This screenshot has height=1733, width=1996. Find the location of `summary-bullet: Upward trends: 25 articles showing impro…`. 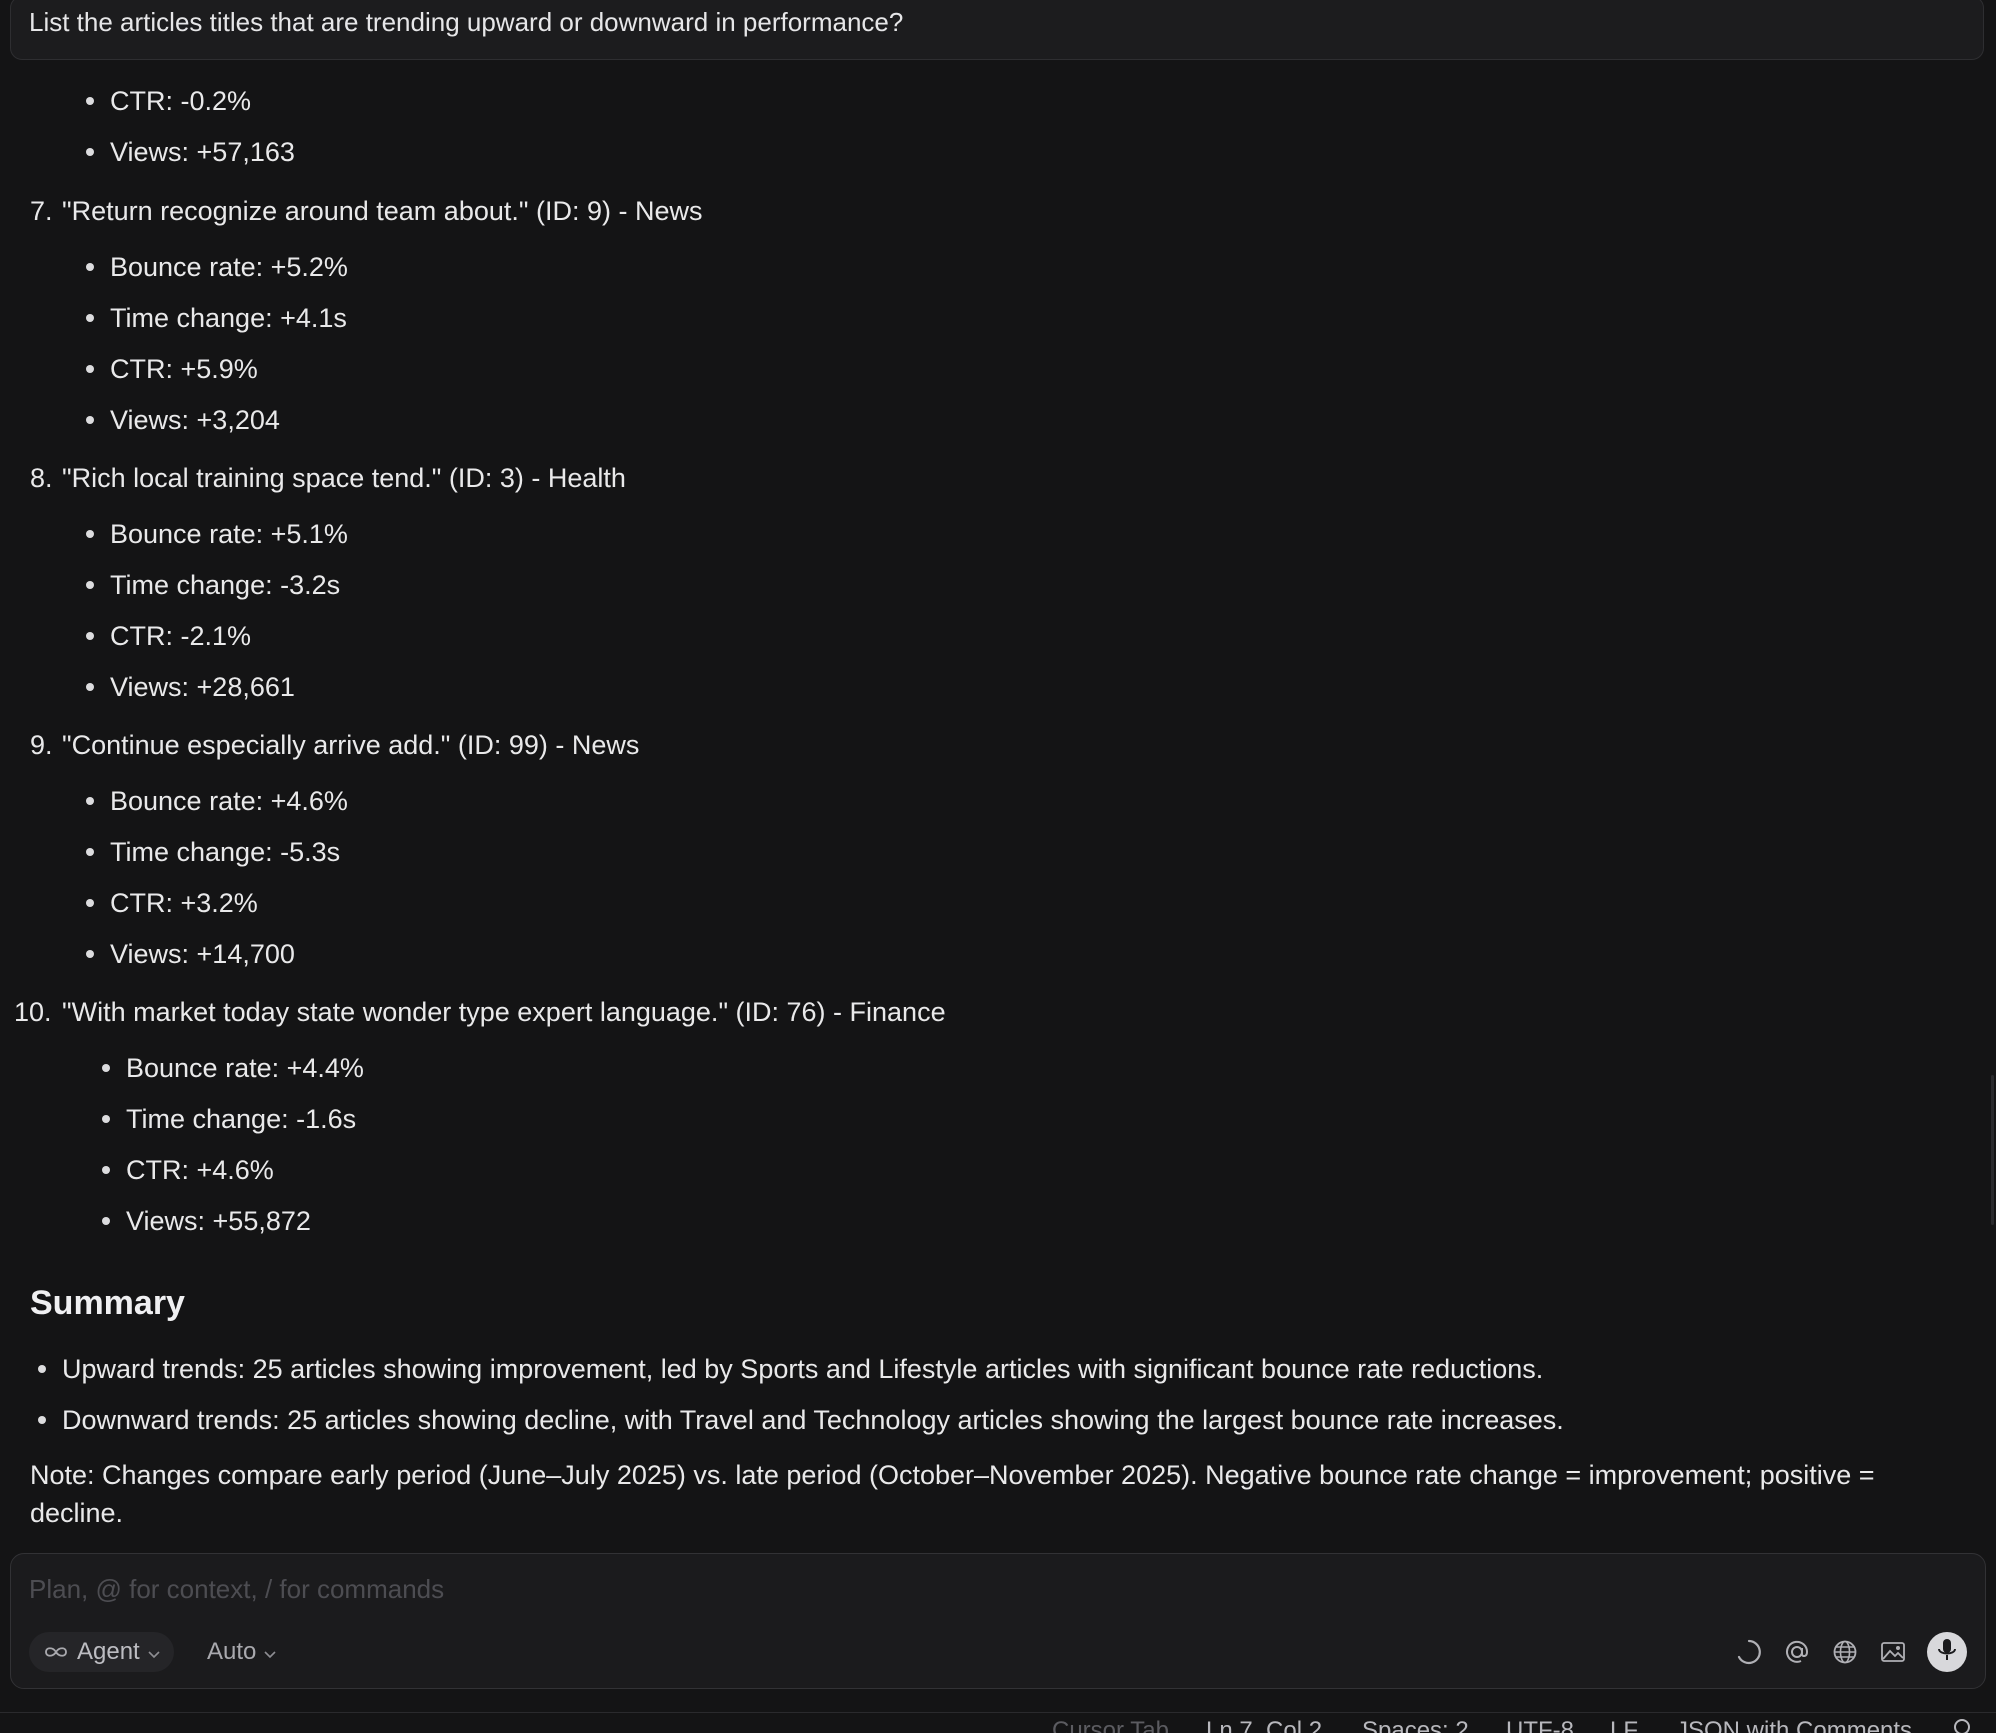

summary-bullet: Upward trends: 25 articles showing impro… is located at coordinates (803, 1369).